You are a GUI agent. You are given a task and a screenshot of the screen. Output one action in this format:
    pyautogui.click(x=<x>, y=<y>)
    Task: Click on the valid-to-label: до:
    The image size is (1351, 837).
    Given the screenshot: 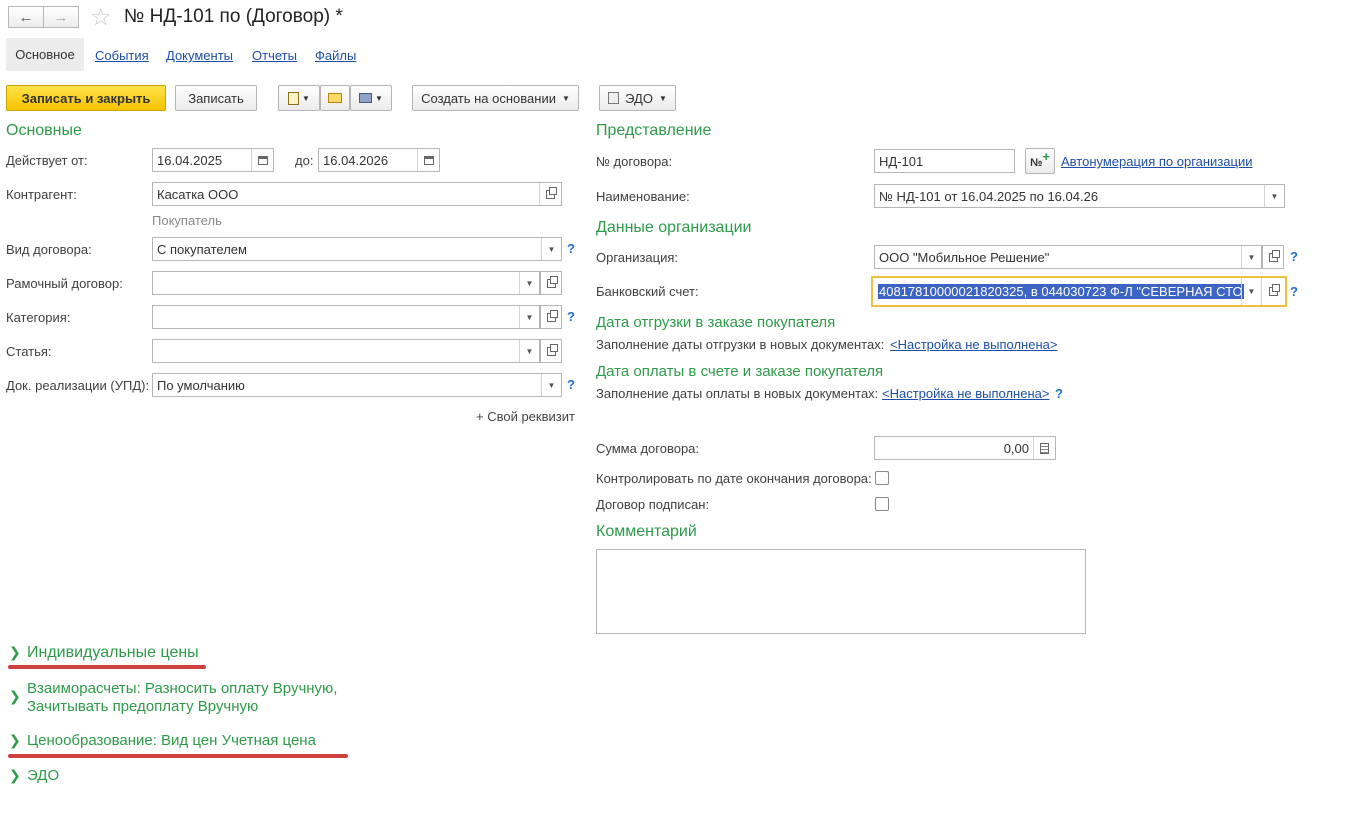 What is the action you would take?
    pyautogui.click(x=304, y=160)
    